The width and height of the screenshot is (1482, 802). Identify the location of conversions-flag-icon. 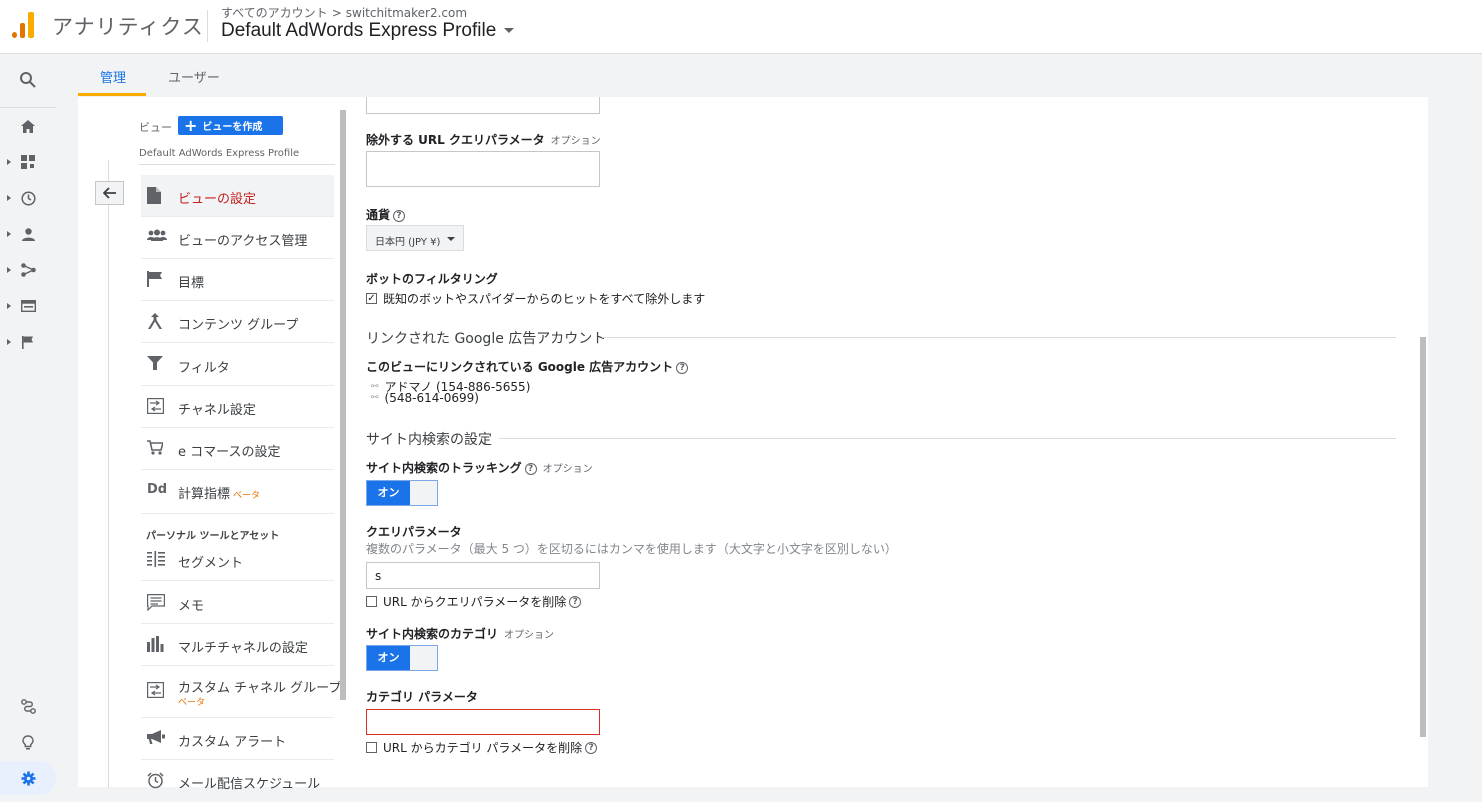
(28, 342).